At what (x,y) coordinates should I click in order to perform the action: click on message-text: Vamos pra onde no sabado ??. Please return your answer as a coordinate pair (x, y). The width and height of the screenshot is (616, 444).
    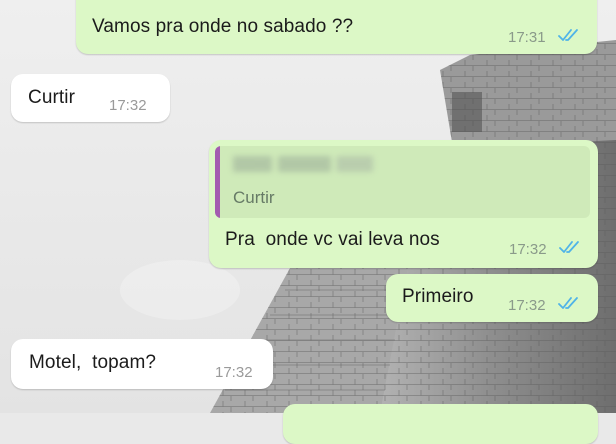
    Looking at the image, I should click on (223, 26).